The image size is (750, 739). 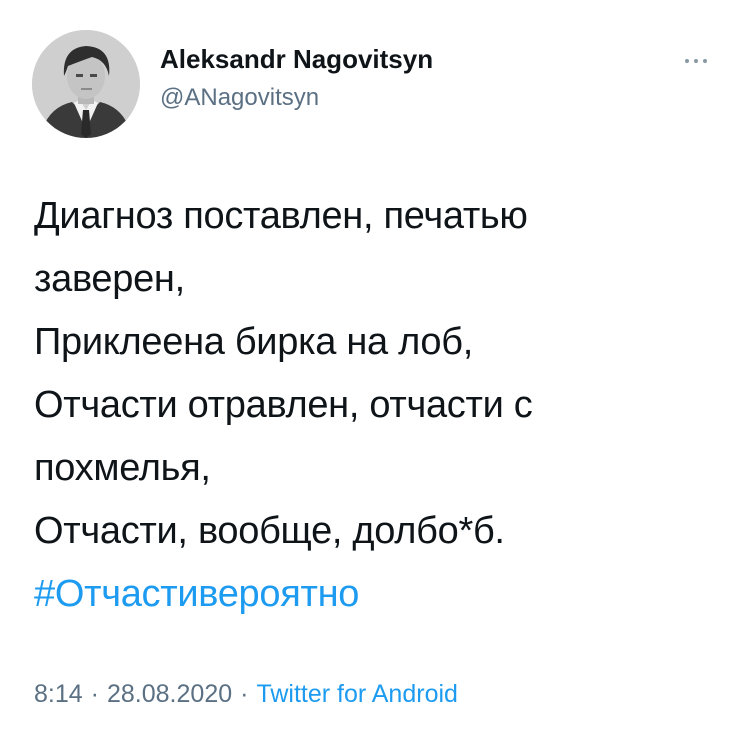 What do you see at coordinates (109, 279) in the screenshot?
I see `tweet-text-line: заверен,` at bounding box center [109, 279].